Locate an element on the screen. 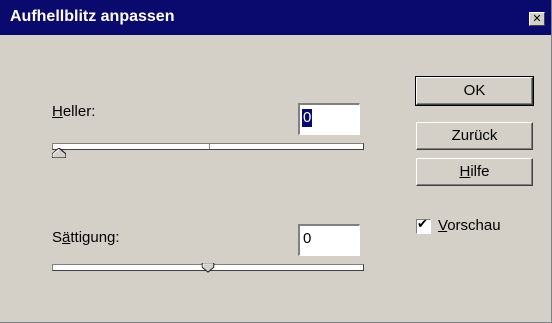  heller-label-rest: eller: is located at coordinates (79, 111).